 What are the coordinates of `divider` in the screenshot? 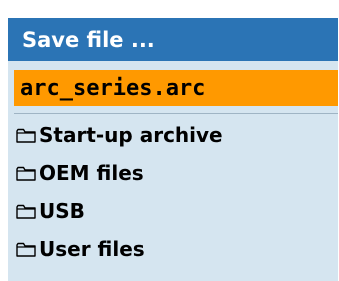 It's located at (176, 113).